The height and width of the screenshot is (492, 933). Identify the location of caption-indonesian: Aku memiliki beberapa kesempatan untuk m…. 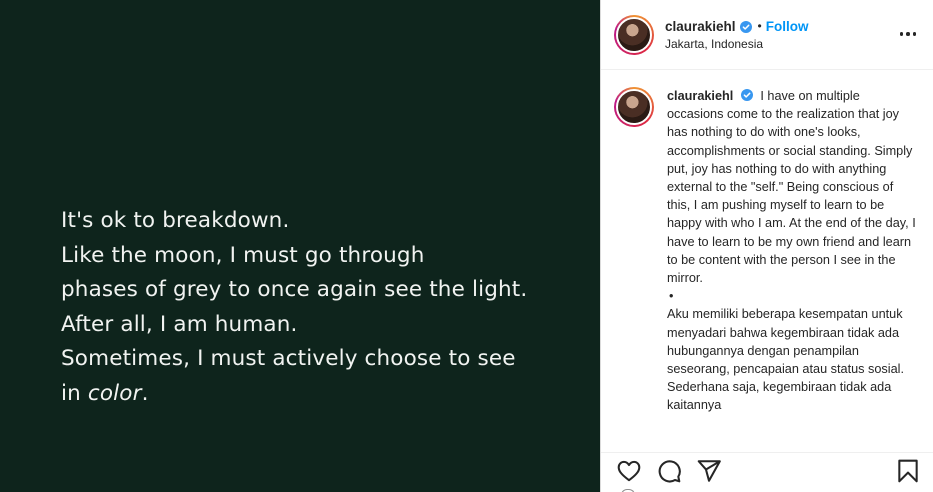
(785, 360).